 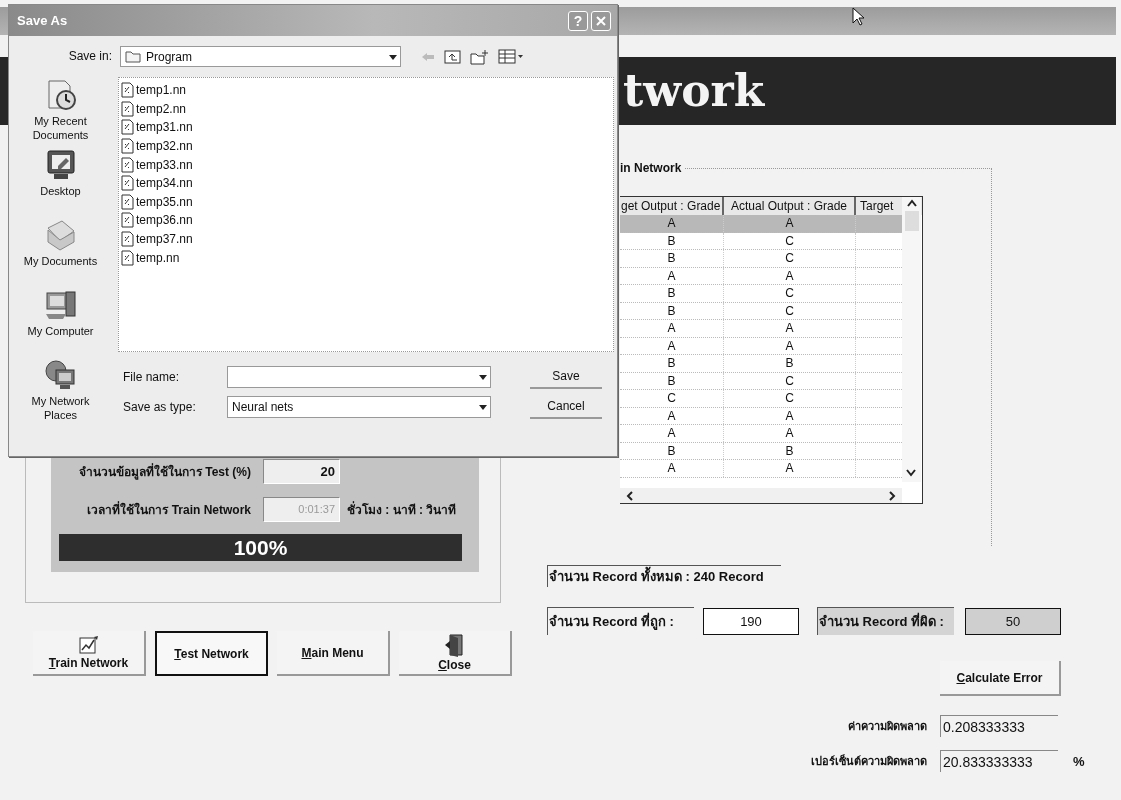 I want to click on horizontal-scrollbar, so click(x=761, y=495).